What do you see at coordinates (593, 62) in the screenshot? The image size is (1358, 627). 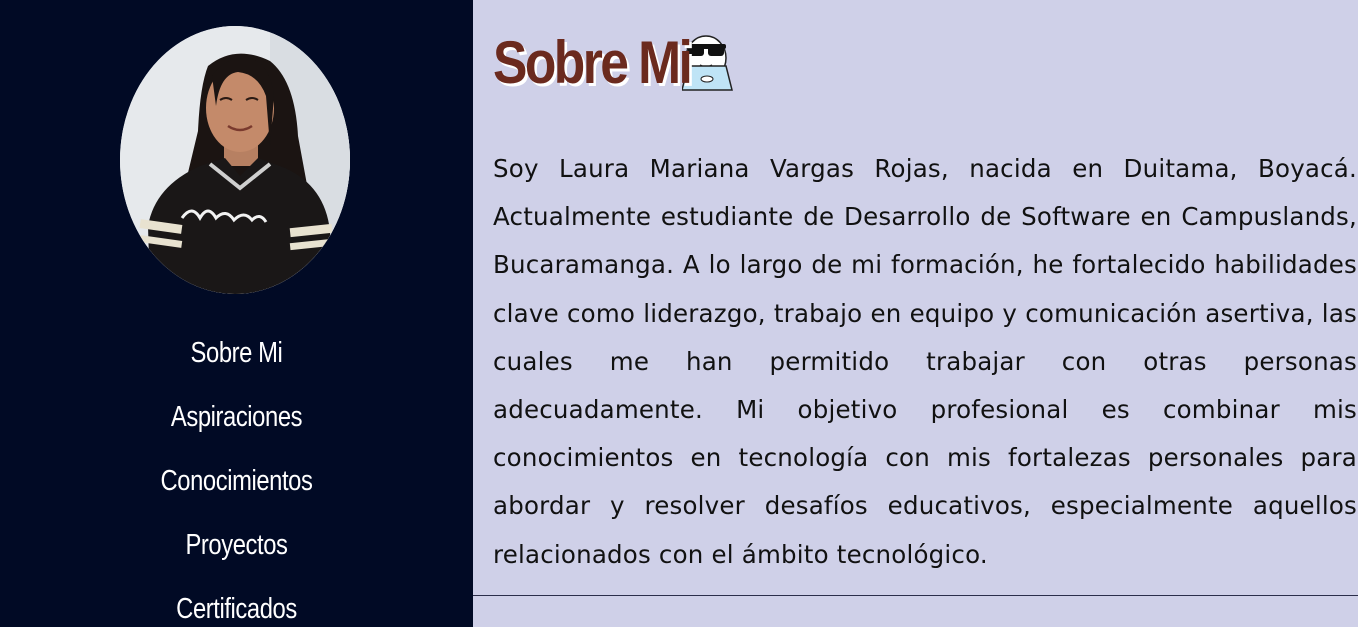 I see `page-title: Sobre Mi` at bounding box center [593, 62].